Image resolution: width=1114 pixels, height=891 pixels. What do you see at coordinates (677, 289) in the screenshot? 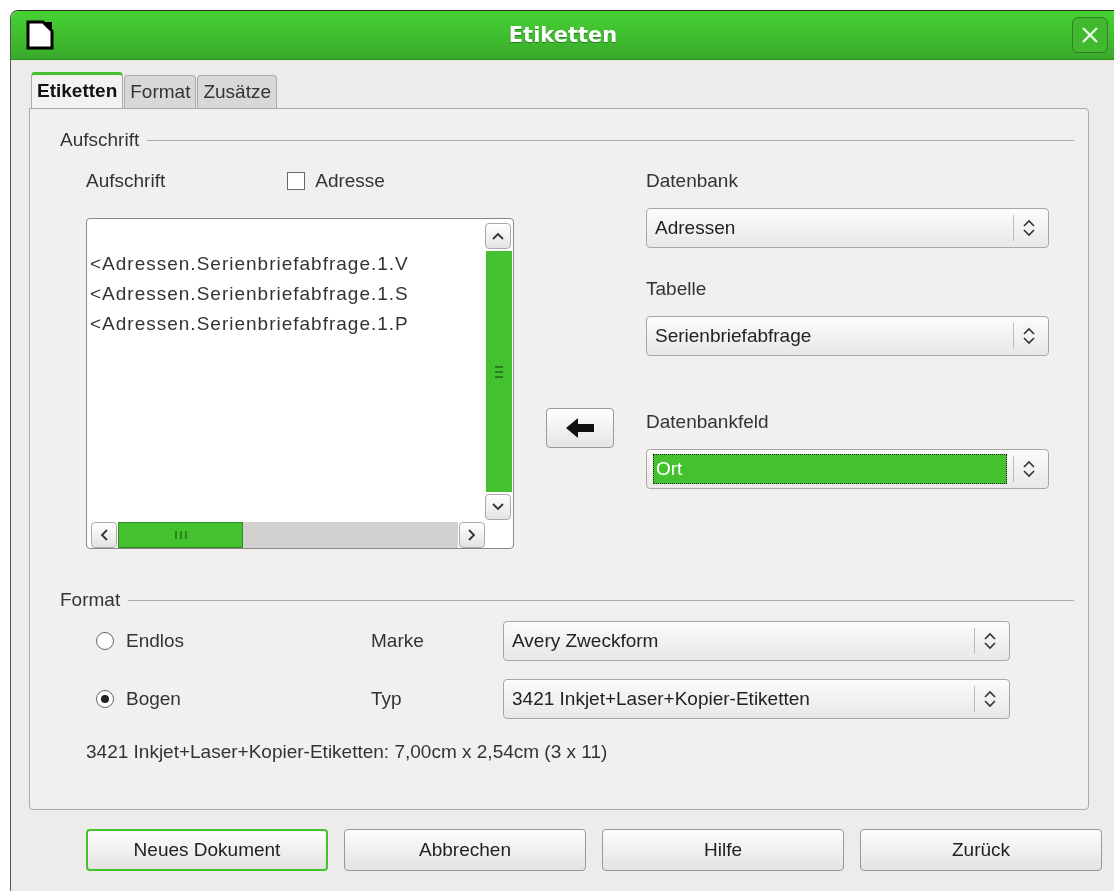
I see `field-label: Tabelle` at bounding box center [677, 289].